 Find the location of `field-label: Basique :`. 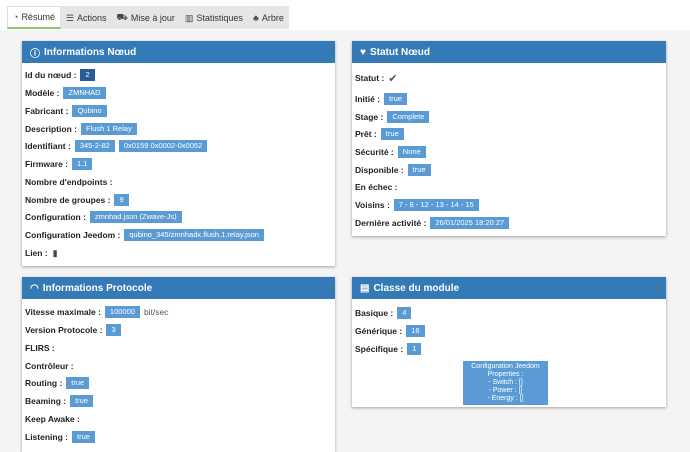

field-label: Basique : is located at coordinates (374, 313).